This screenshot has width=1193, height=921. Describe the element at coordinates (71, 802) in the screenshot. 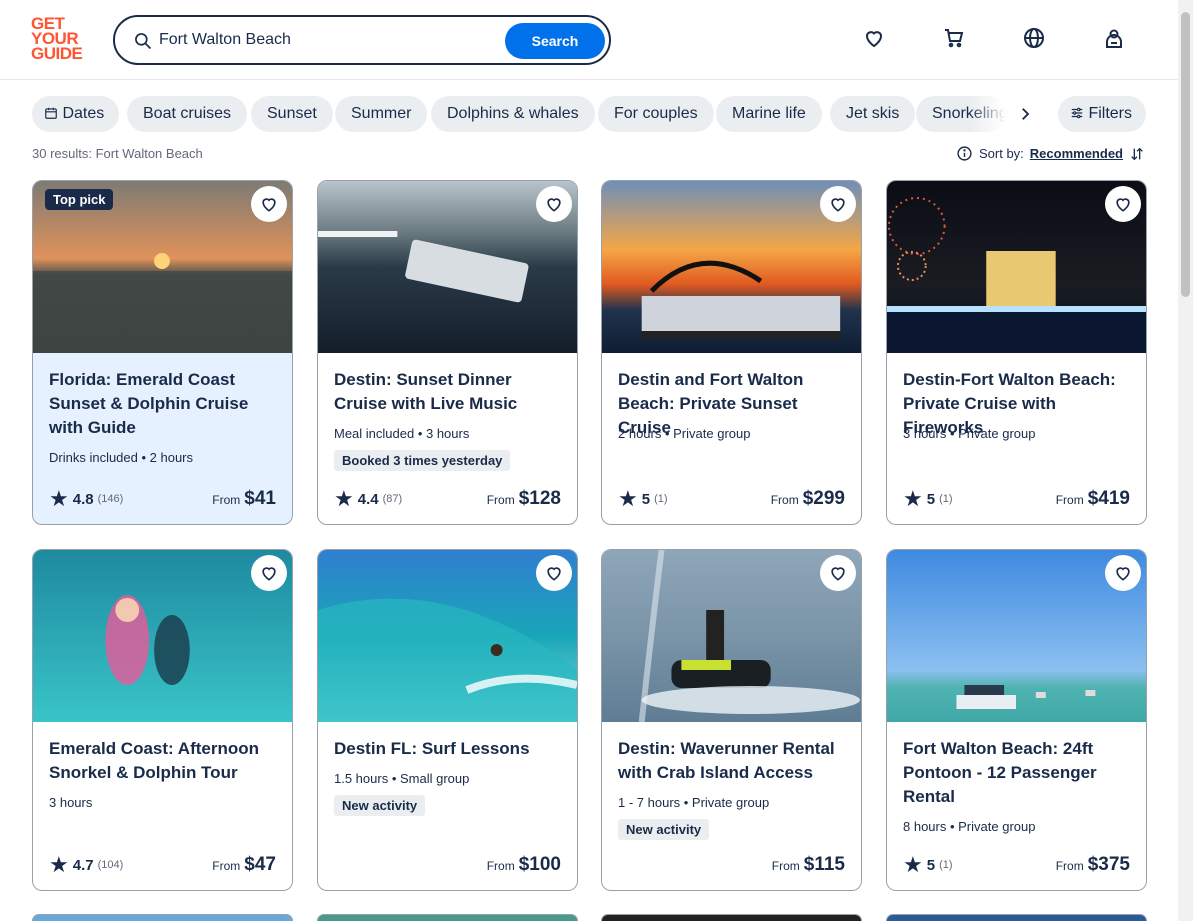

I see `activity-meta: 3 hours` at that location.